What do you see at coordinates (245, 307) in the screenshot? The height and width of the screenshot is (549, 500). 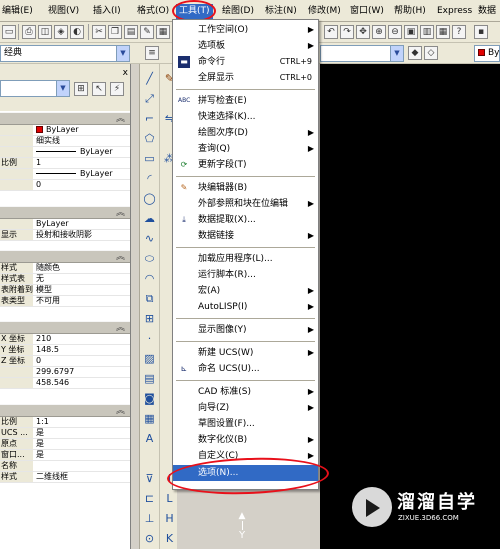 I see `menu-item-autolisp: AutoLISP(I) ▶` at bounding box center [245, 307].